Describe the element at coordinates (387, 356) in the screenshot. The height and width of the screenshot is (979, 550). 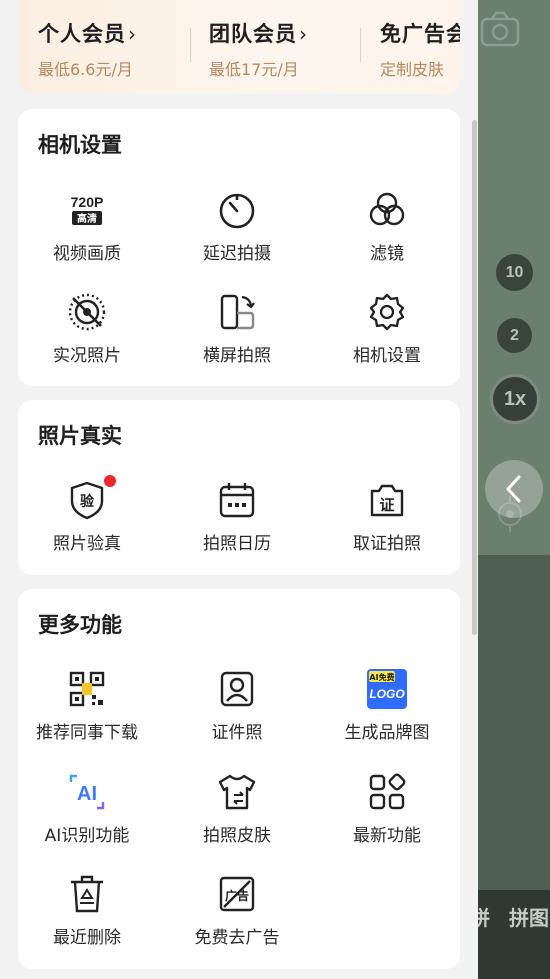
I see `item-label: 相机设置` at that location.